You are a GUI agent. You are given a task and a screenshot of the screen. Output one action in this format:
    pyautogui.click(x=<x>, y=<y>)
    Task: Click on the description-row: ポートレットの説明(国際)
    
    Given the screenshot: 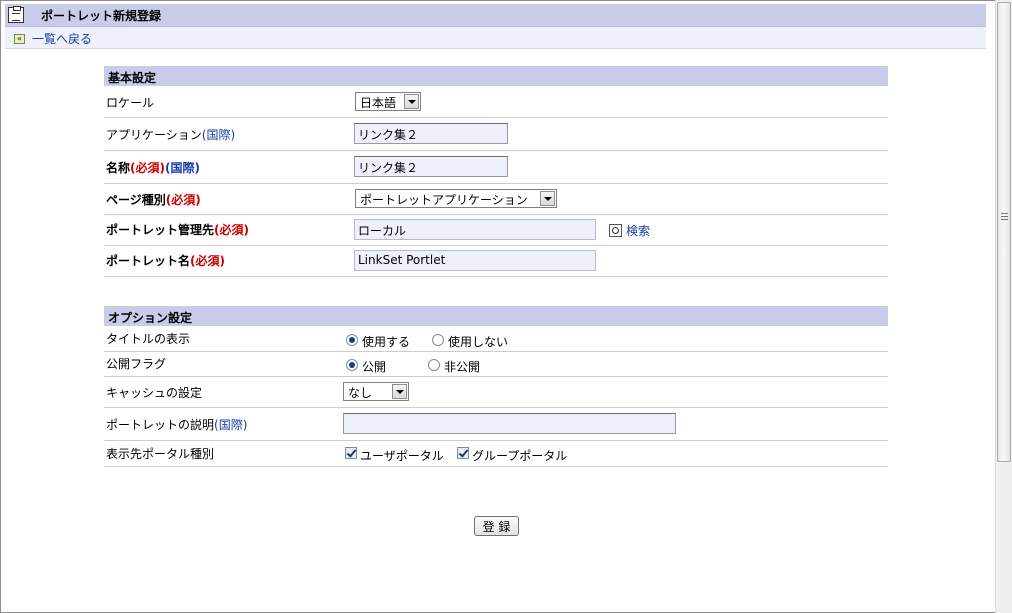 What is the action you would take?
    pyautogui.click(x=496, y=424)
    